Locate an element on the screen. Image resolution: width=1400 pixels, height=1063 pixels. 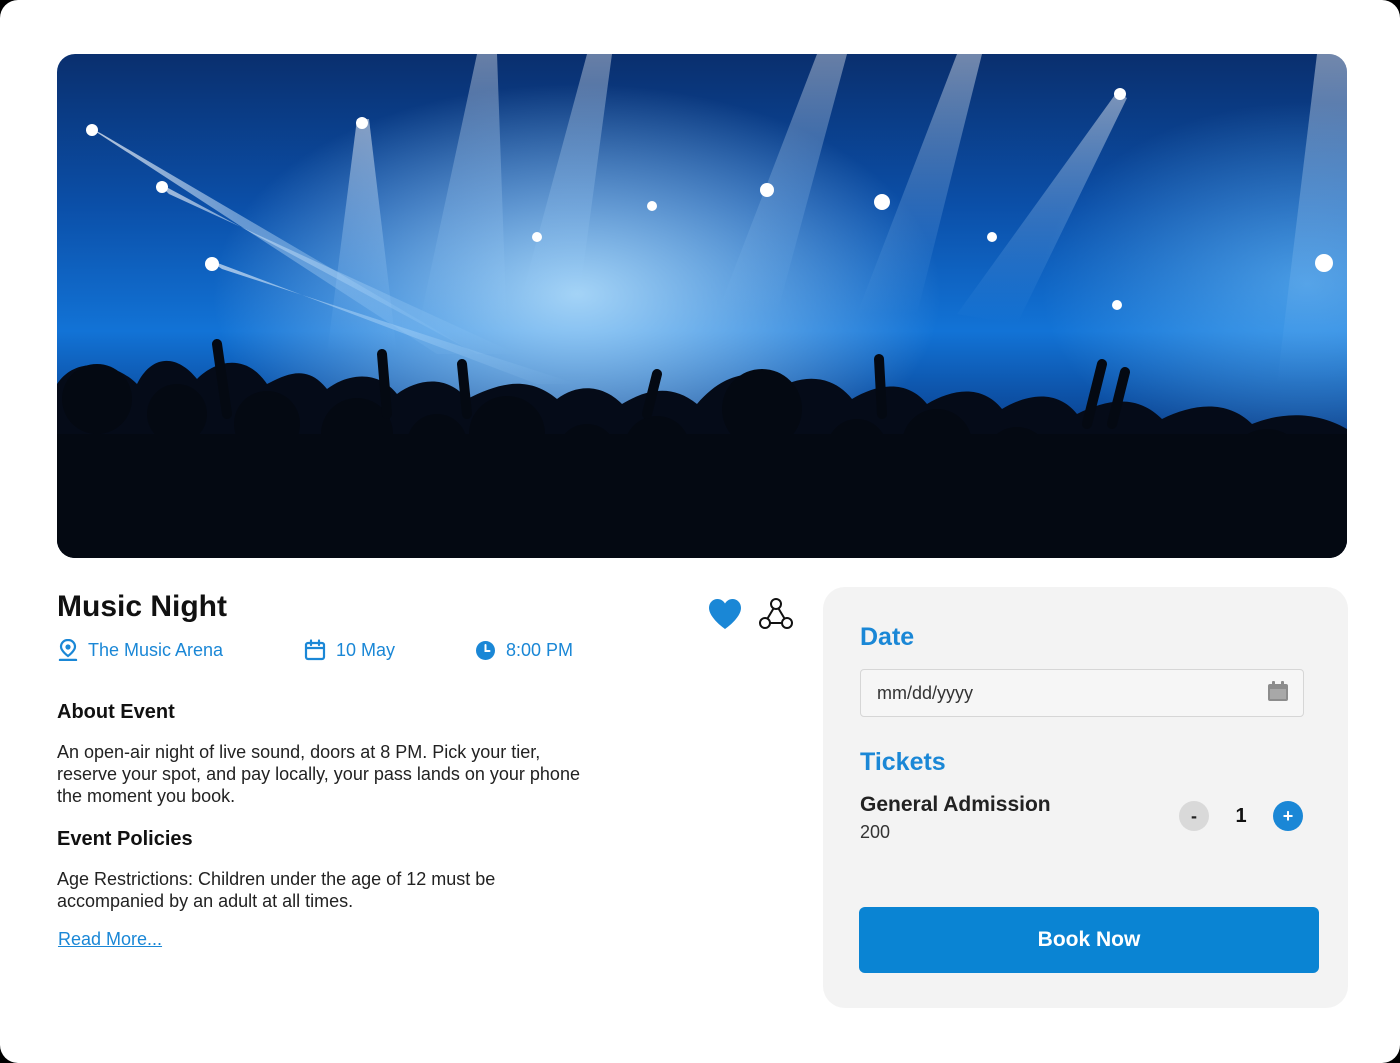
date-field is located at coordinates (1082, 693).